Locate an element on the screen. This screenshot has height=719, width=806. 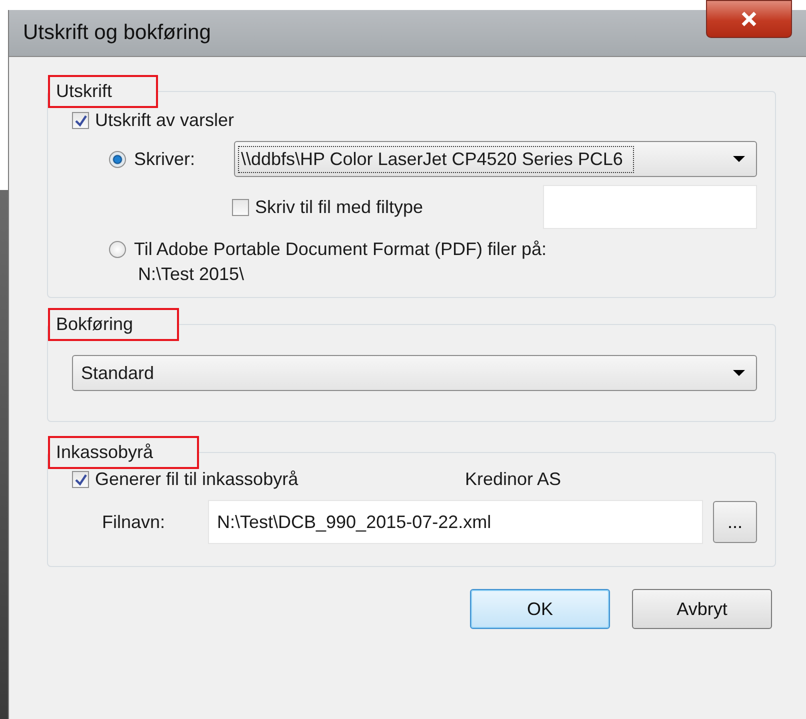
radio-label: Til Adobe Portable Document Format (PDF) filer på: is located at coordinates (340, 249).